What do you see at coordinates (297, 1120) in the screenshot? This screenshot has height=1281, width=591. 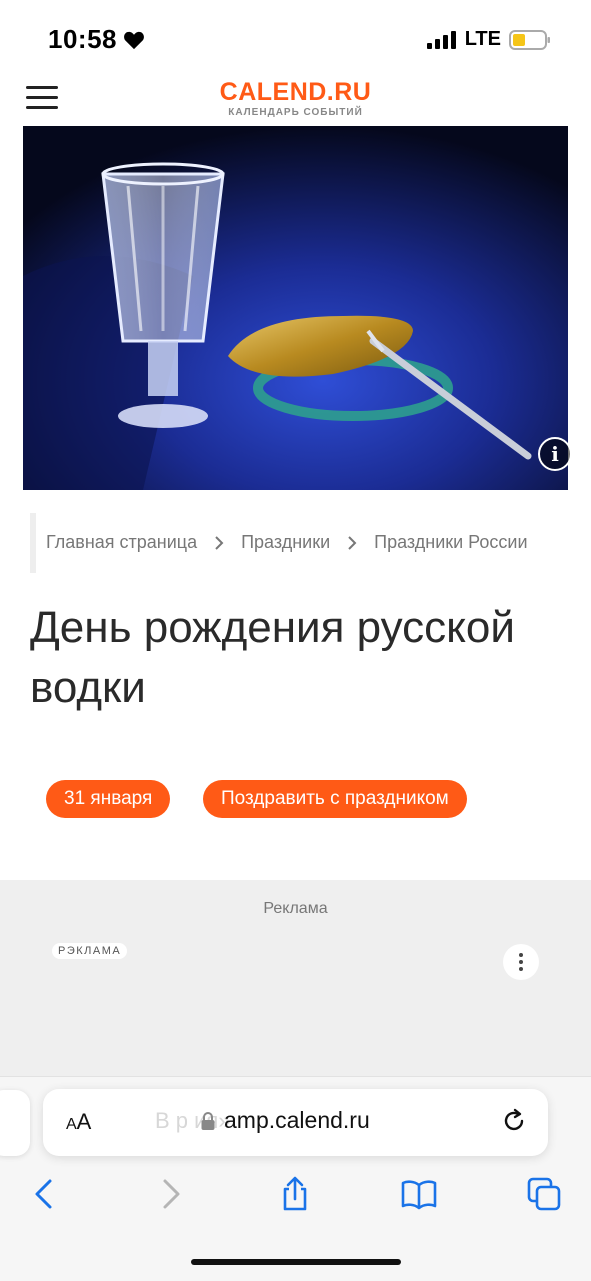 I see `url-text: amp.calend.ru` at bounding box center [297, 1120].